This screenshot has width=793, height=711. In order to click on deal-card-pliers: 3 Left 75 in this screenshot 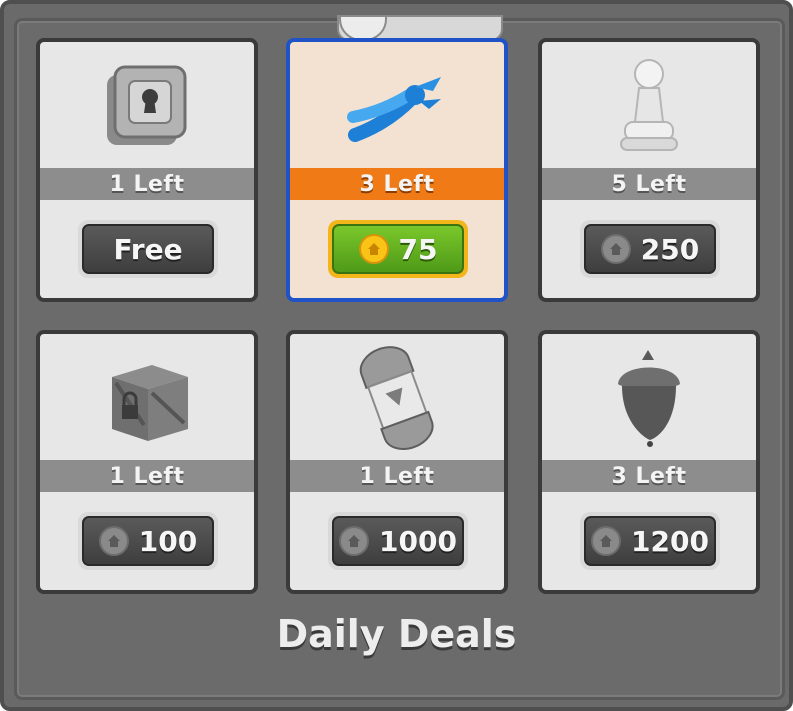, I will do `click(397, 170)`.